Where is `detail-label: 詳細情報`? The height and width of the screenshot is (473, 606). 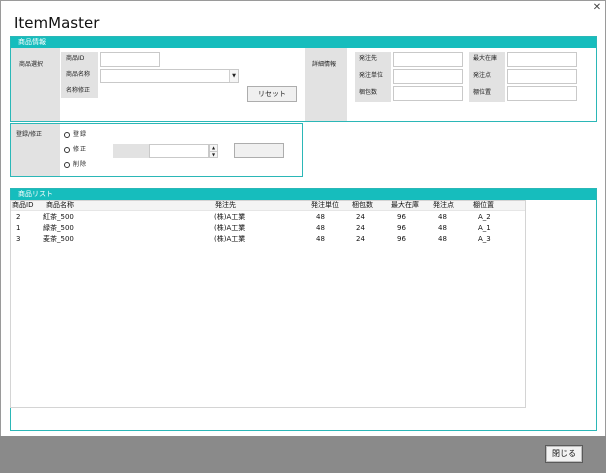
detail-label: 詳細情報 is located at coordinates (324, 64).